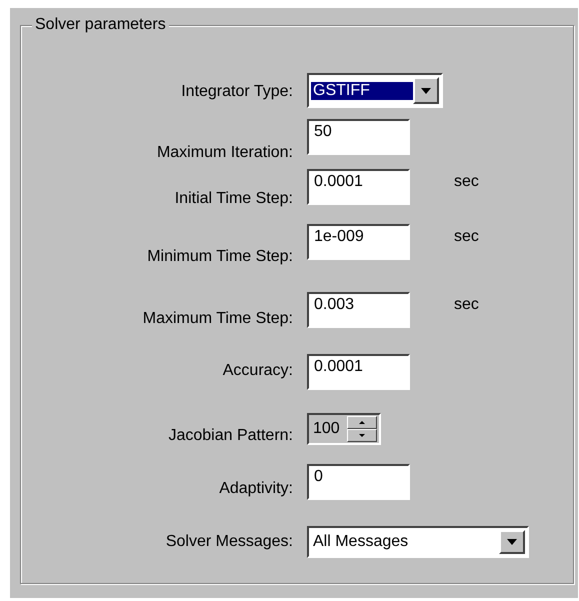 The image size is (579, 601). What do you see at coordinates (326, 429) in the screenshot?
I see `spin-value: 100` at bounding box center [326, 429].